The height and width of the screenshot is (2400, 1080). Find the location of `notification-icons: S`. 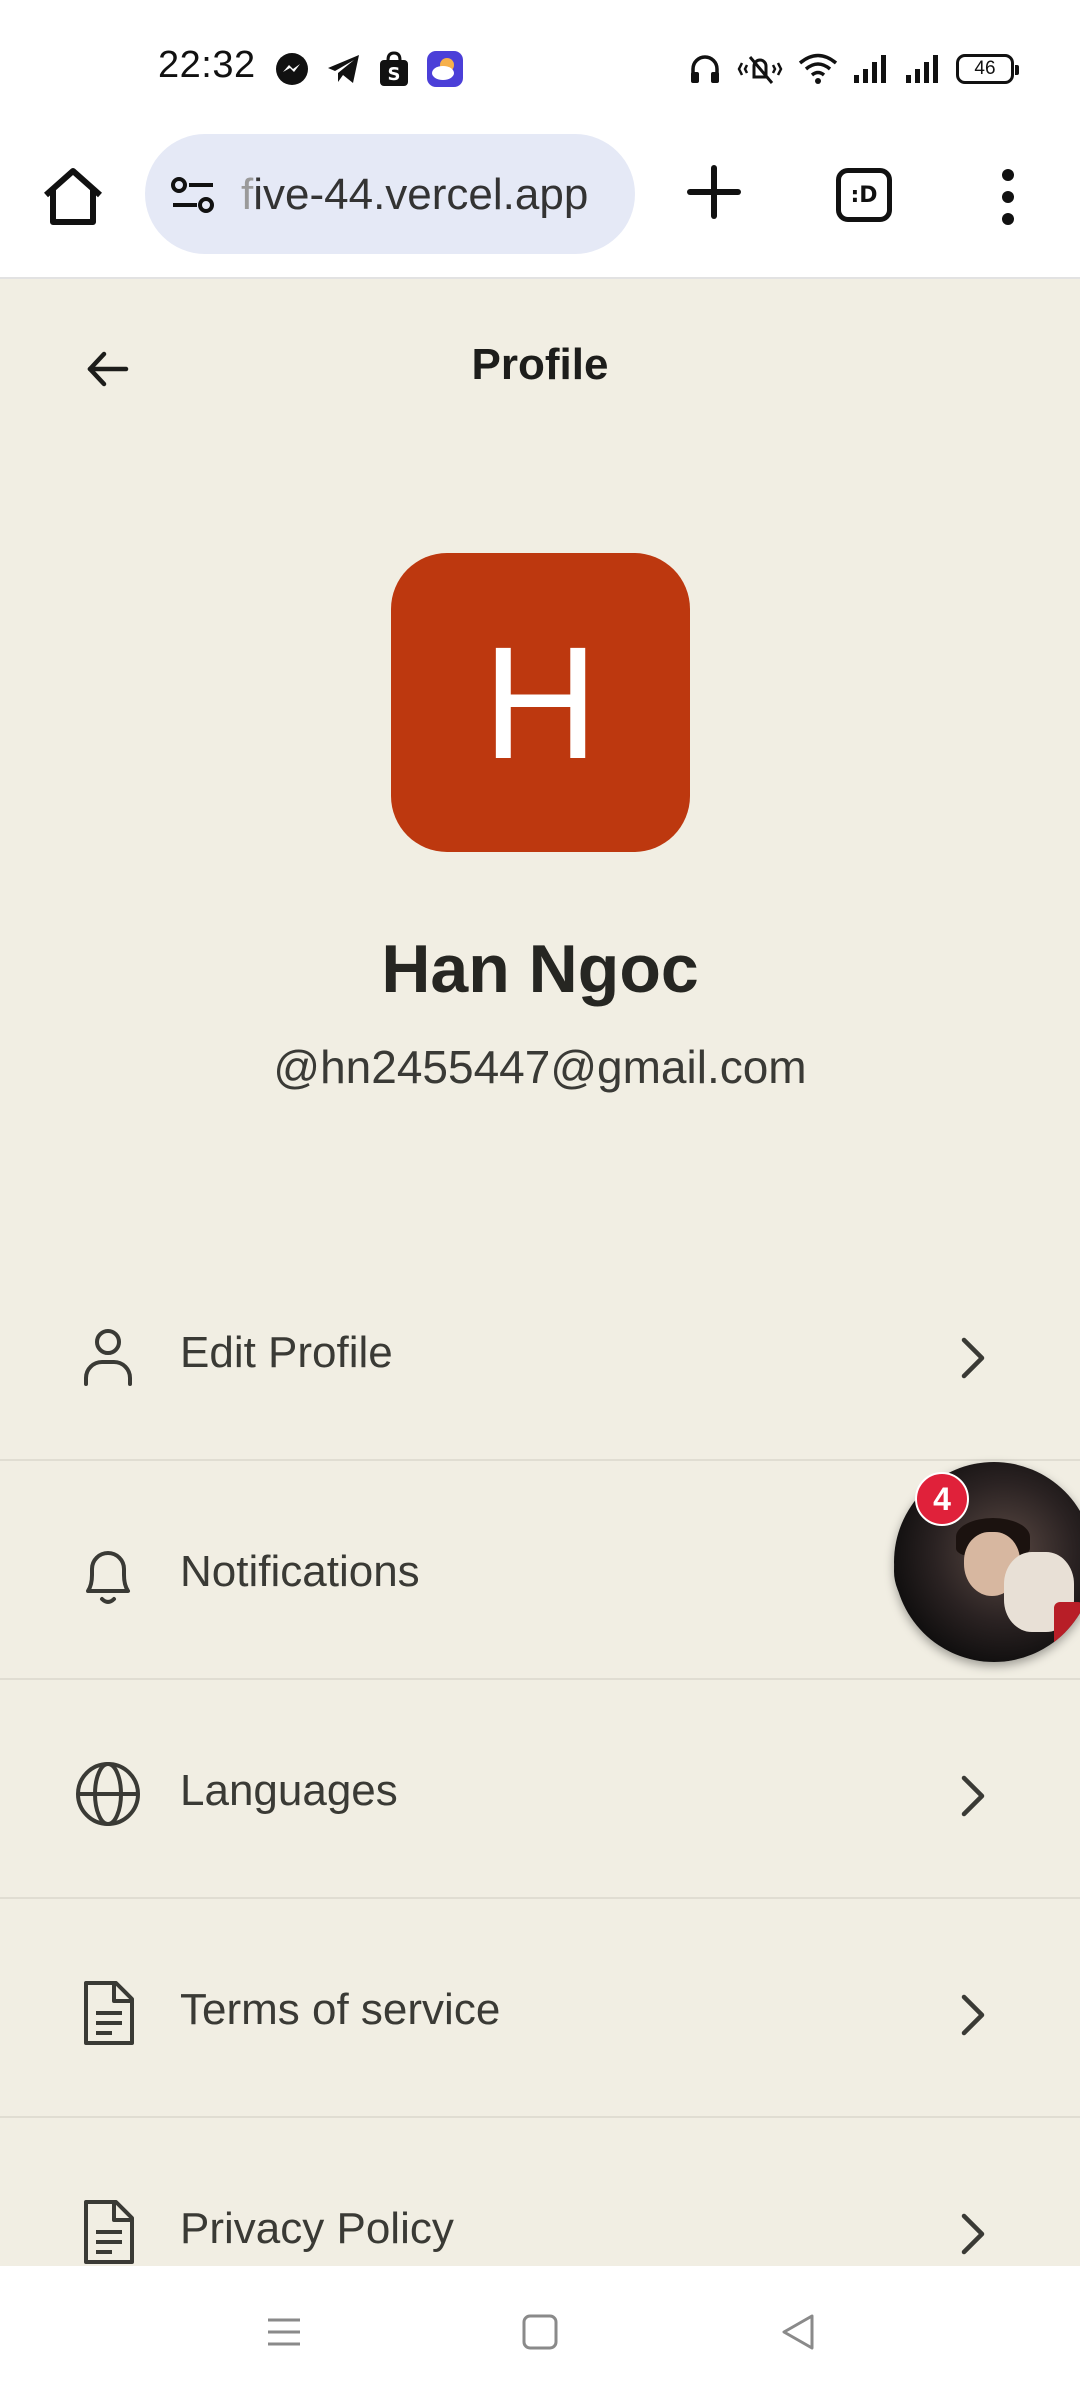

notification-icons: S is located at coordinates (369, 69).